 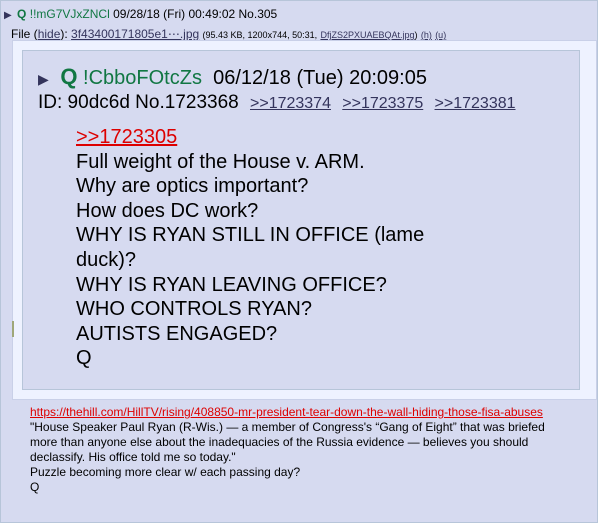 I want to click on original-filename-link: DfjZS2PXUAEBQAt.jpg, so click(x=367, y=35).